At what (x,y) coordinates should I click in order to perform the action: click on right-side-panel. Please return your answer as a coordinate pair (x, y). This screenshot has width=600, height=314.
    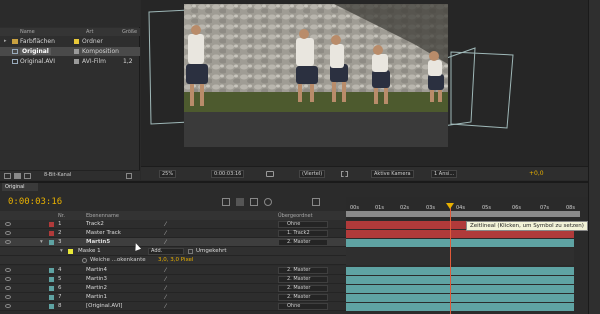
    Looking at the image, I should click on (594, 157).